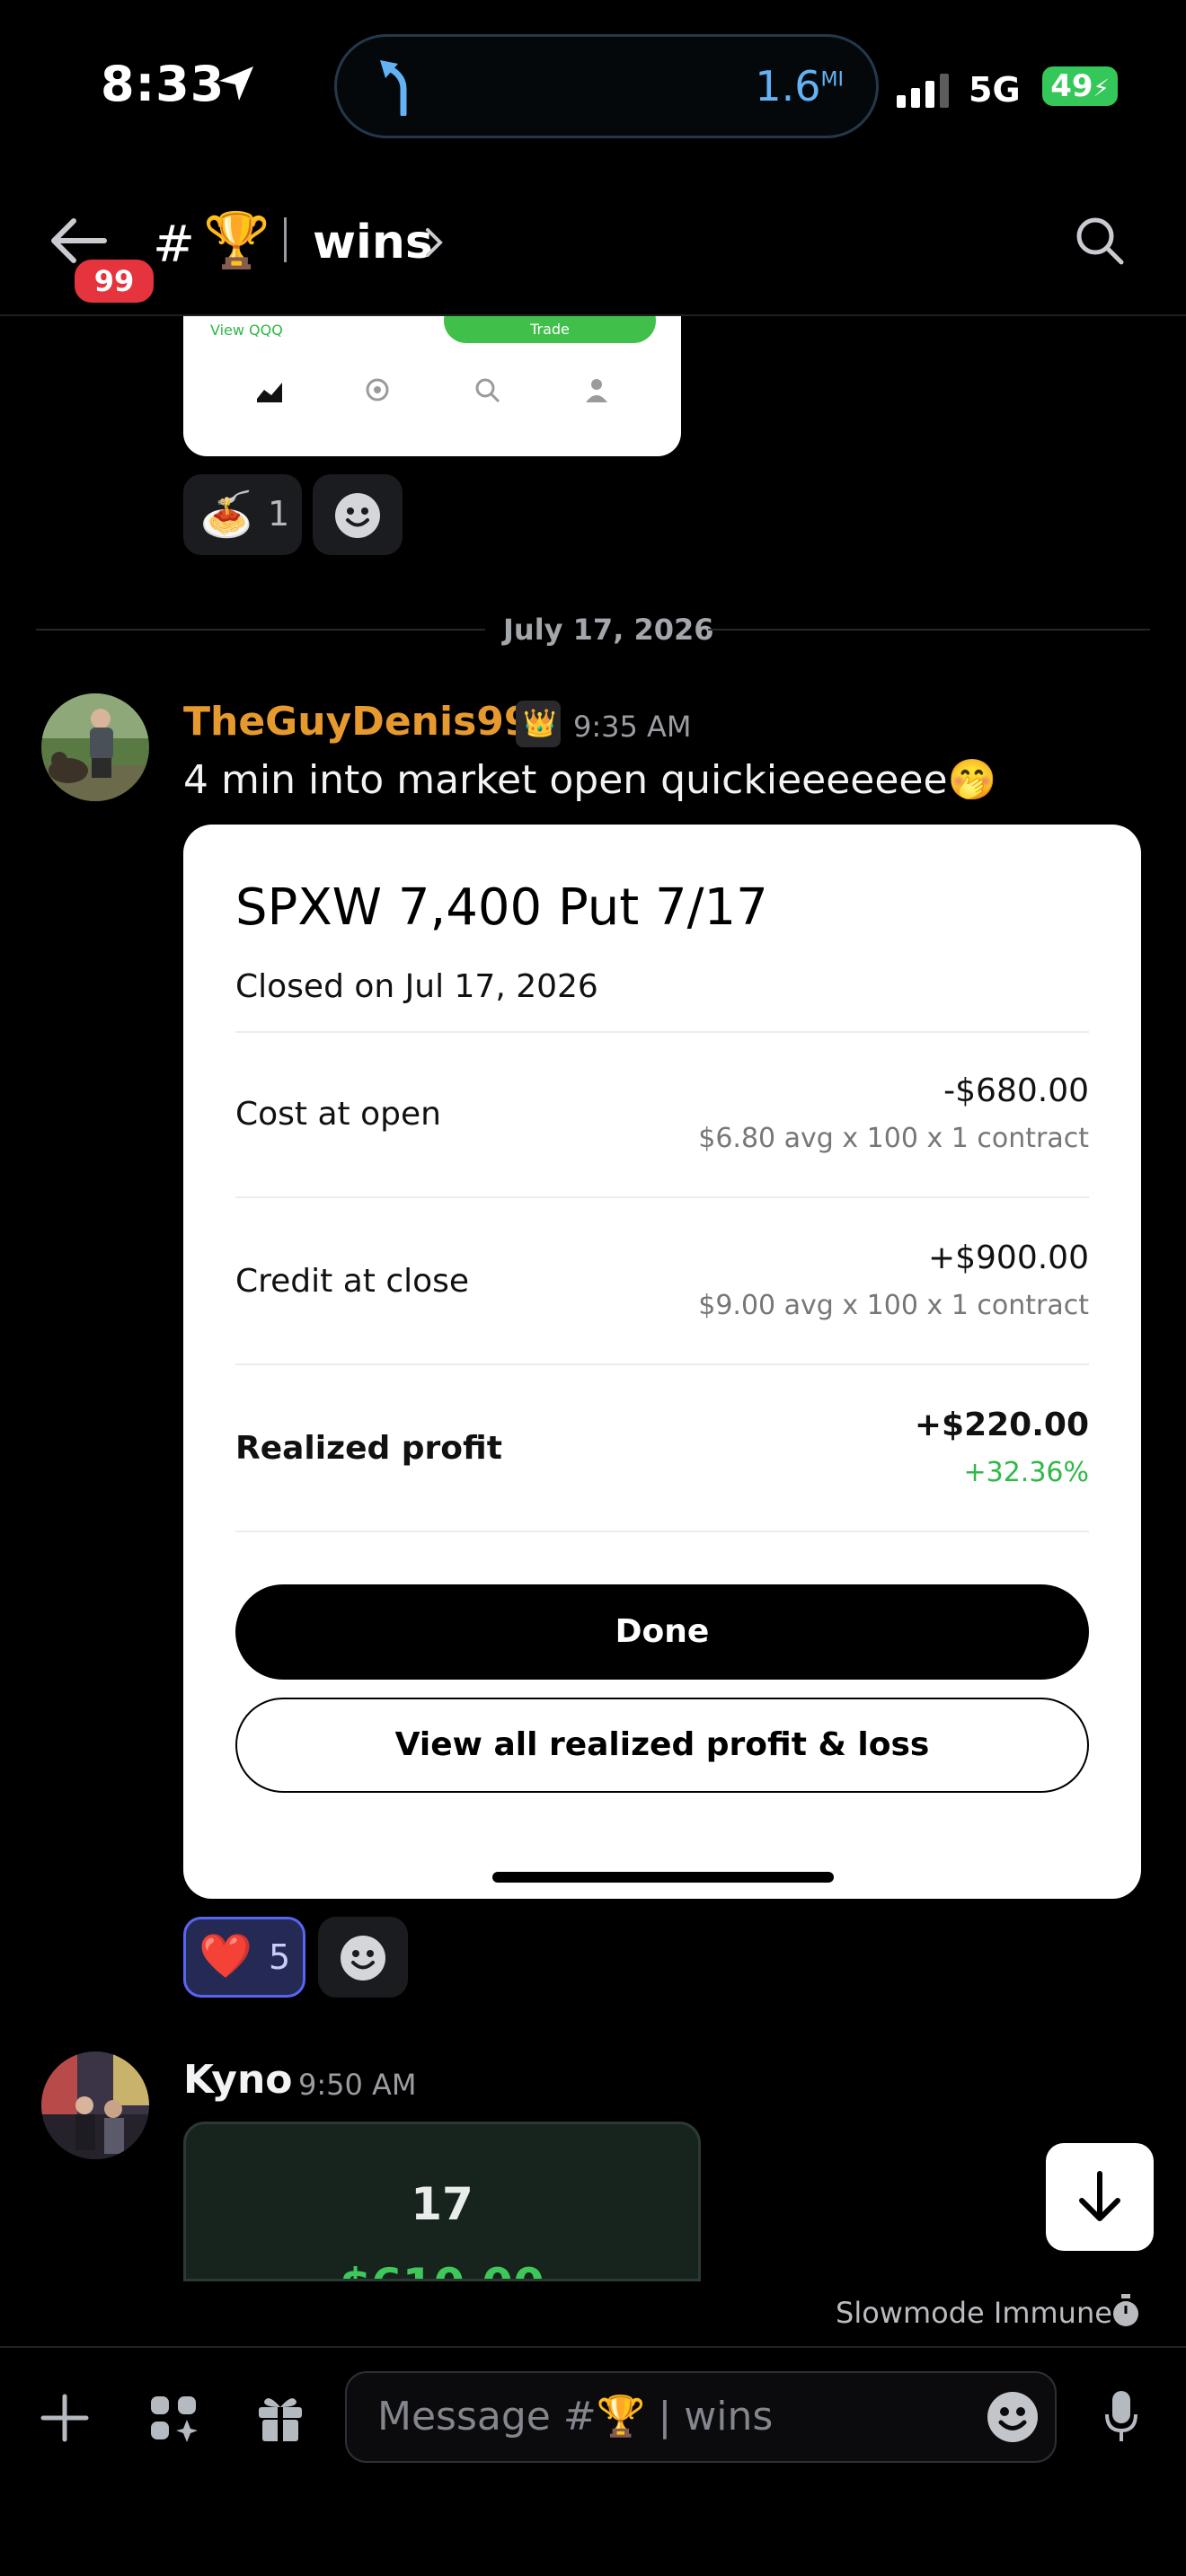  Describe the element at coordinates (662, 1745) in the screenshot. I see `view-all-pnl-button: View all realized profit & loss` at that location.